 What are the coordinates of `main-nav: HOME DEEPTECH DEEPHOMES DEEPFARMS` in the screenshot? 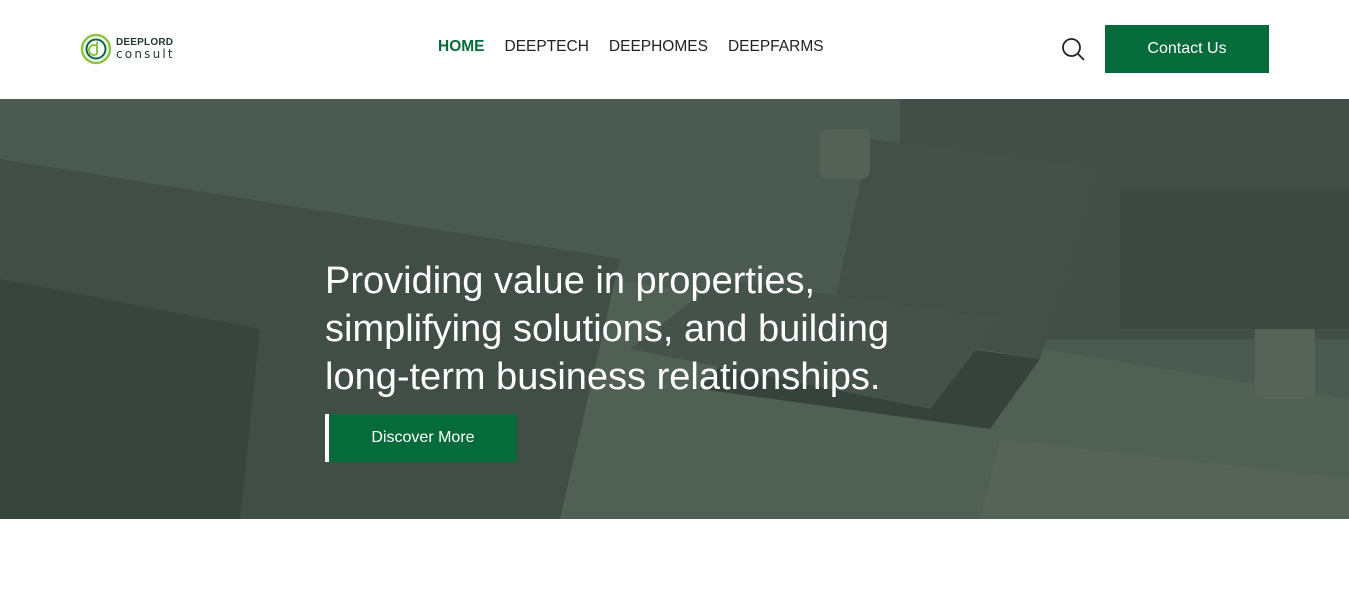 It's located at (631, 47).